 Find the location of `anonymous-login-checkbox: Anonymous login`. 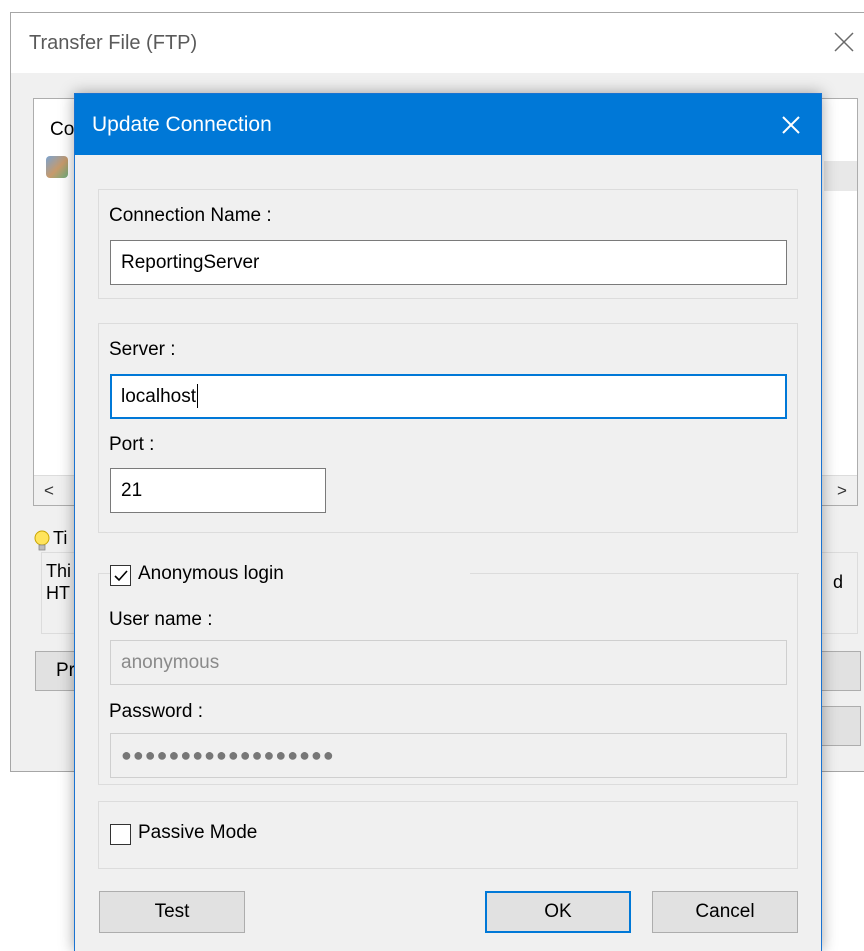

anonymous-login-checkbox: Anonymous login is located at coordinates (290, 576).